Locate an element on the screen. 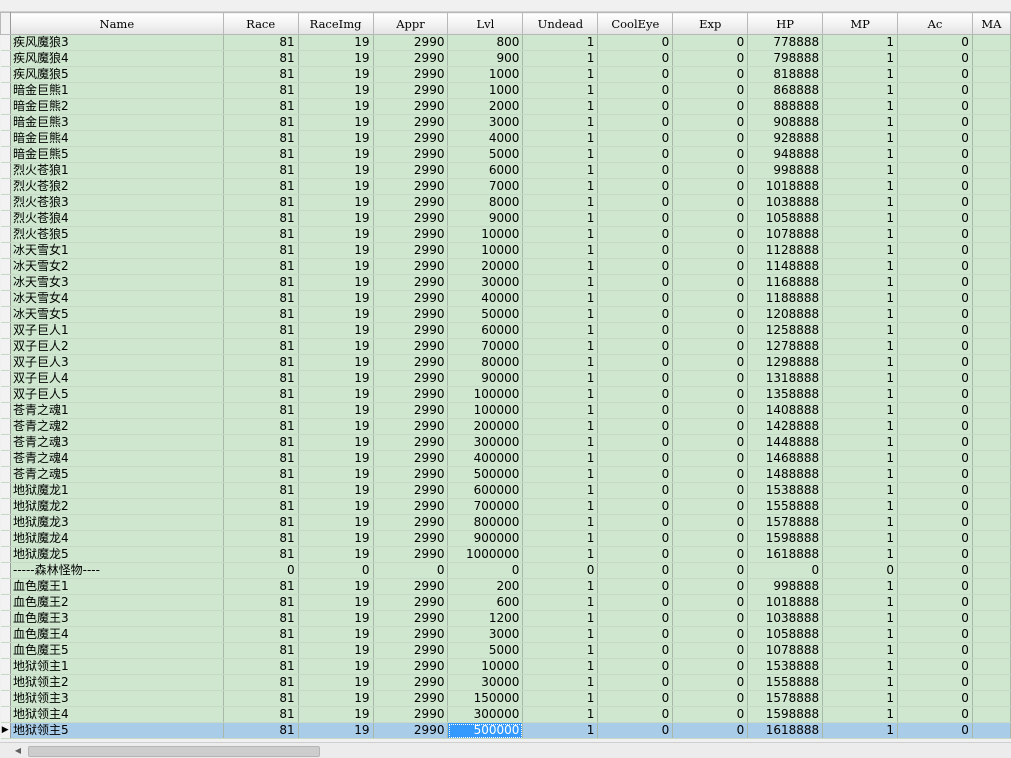  cell-hp: 1038888 is located at coordinates (785, 618).